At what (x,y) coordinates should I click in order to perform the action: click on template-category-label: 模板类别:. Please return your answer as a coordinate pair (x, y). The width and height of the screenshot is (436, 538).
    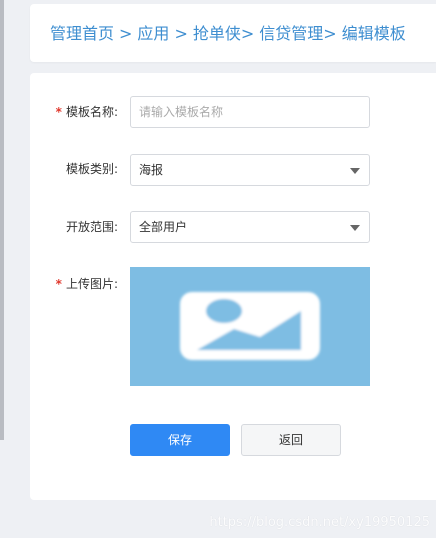
    Looking at the image, I should click on (91, 169).